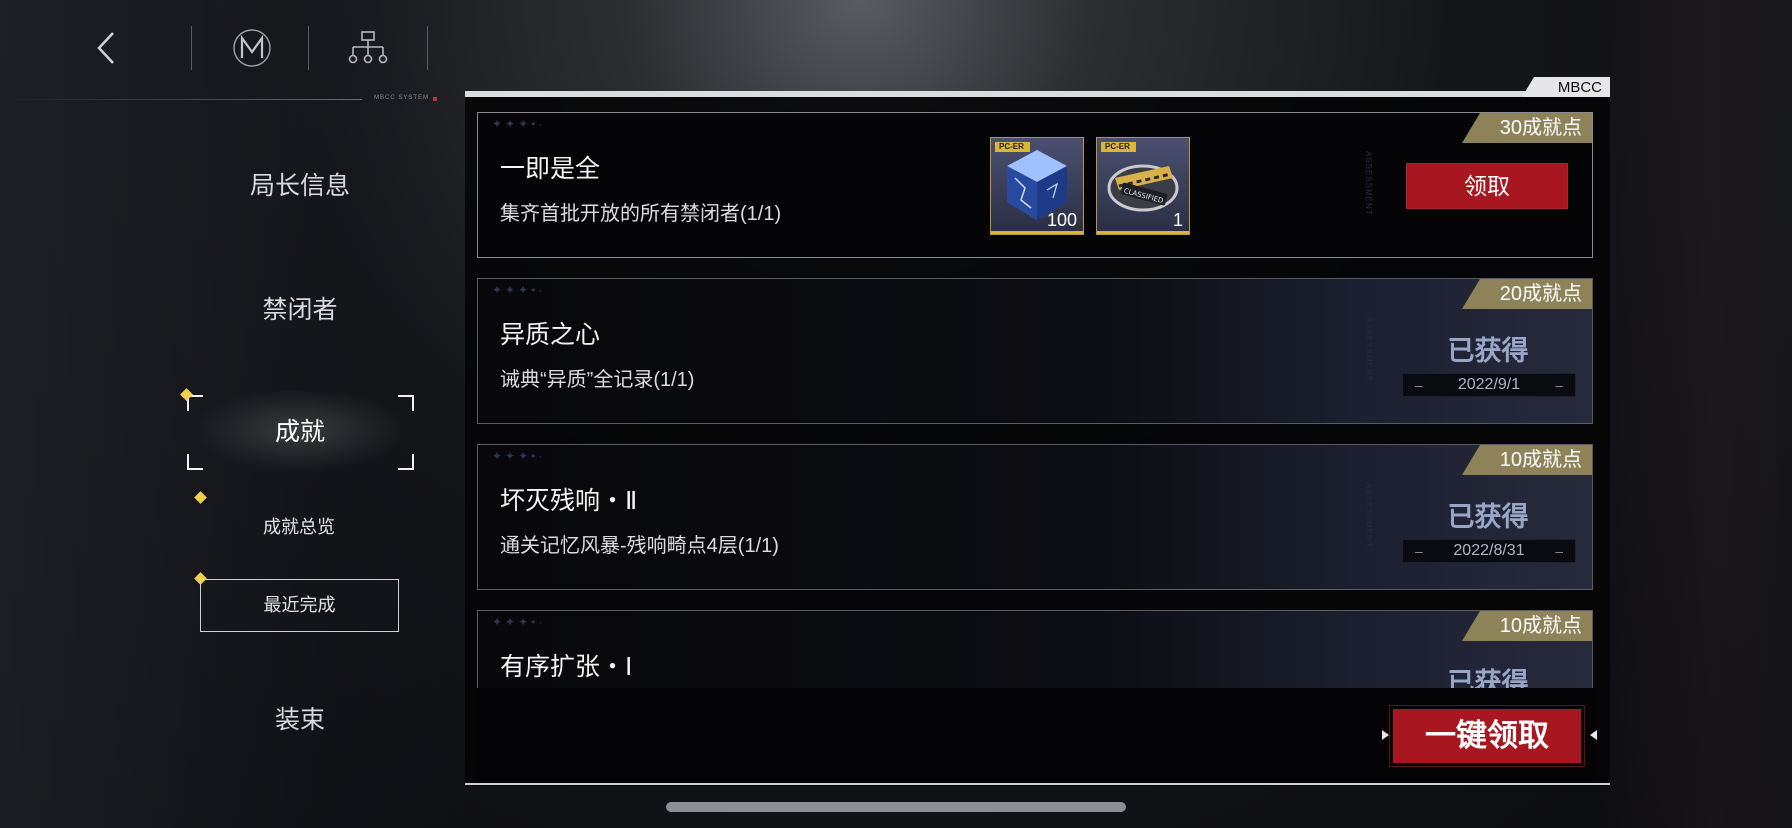 This screenshot has height=828, width=1792. What do you see at coordinates (300, 430) in the screenshot?
I see `sidebar-item-achievements: 成就` at bounding box center [300, 430].